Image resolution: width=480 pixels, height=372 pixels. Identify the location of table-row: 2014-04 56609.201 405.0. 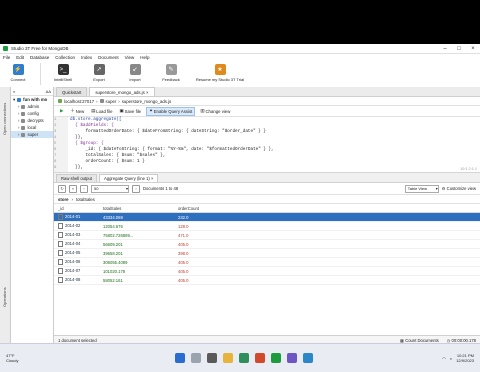
(267, 244).